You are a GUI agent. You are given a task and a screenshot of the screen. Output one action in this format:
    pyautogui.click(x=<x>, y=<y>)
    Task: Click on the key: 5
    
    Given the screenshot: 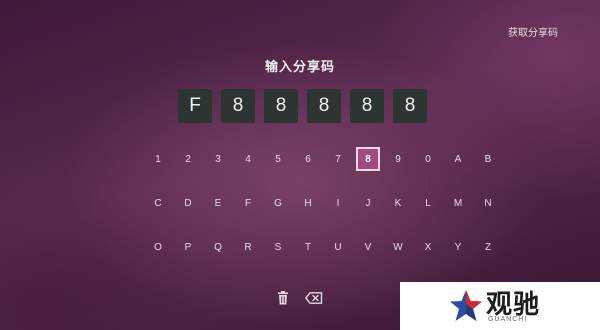 What is the action you would take?
    pyautogui.click(x=278, y=159)
    